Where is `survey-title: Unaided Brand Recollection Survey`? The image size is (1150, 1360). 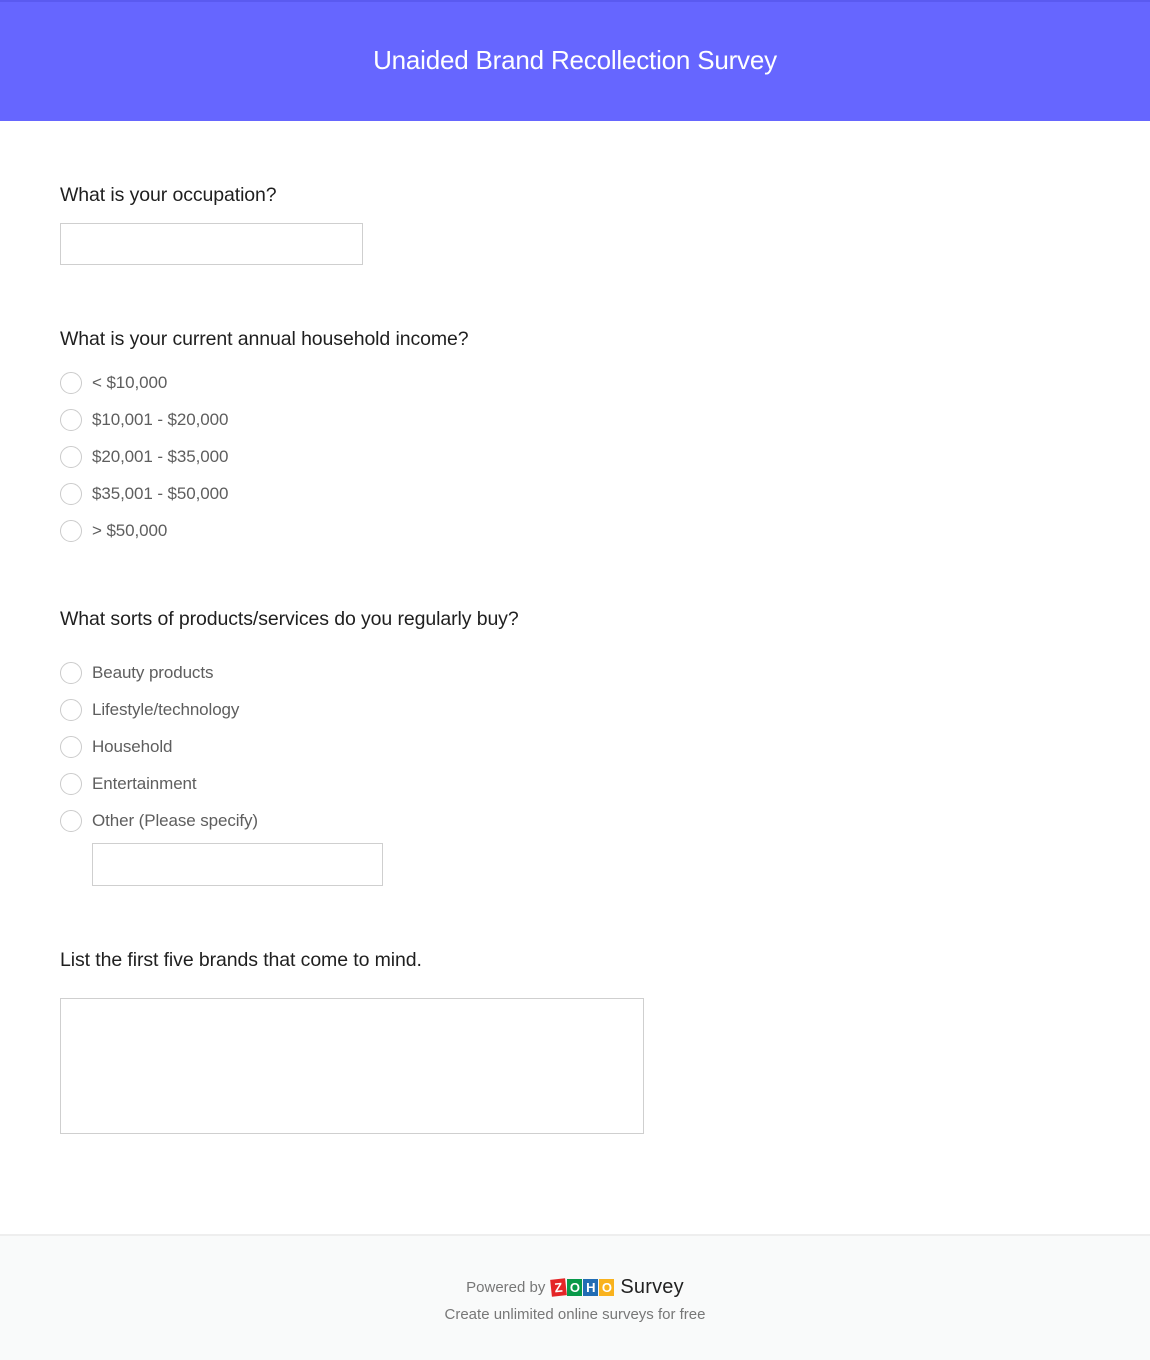 survey-title: Unaided Brand Recollection Survey is located at coordinates (575, 59).